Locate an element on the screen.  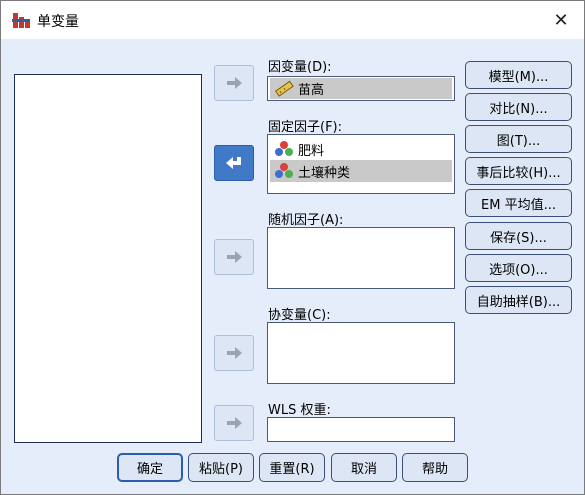
cancel-button: 取消 is located at coordinates (364, 467).